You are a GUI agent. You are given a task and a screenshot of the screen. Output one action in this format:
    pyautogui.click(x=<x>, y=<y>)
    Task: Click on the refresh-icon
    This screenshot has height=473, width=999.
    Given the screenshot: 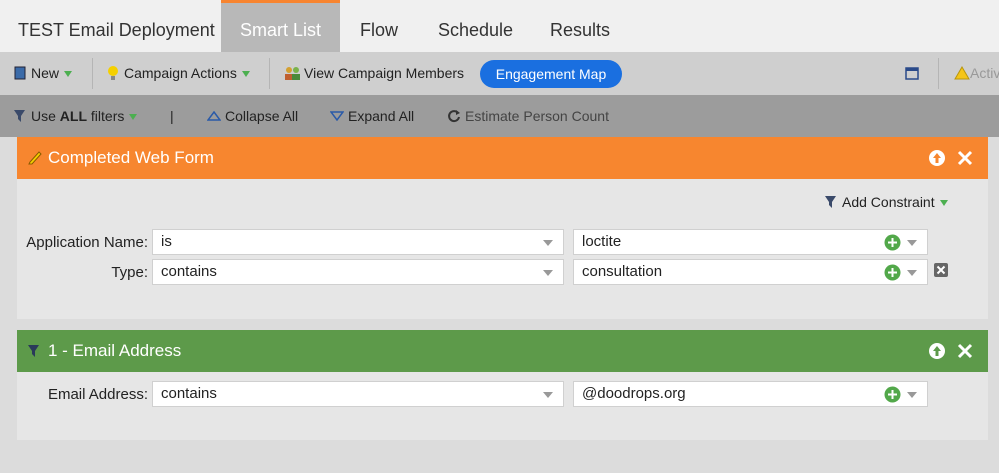 What is the action you would take?
    pyautogui.click(x=454, y=116)
    